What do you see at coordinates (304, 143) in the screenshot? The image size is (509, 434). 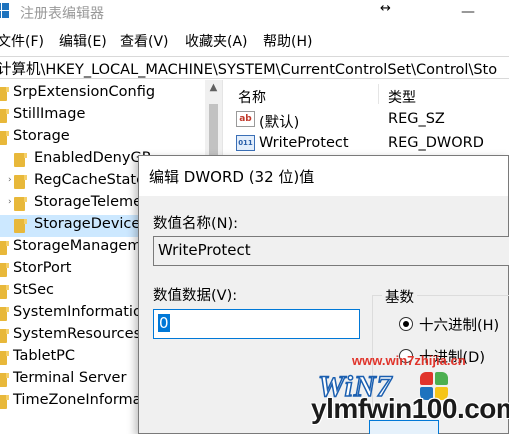 I see `value-name: WriteProtect` at bounding box center [304, 143].